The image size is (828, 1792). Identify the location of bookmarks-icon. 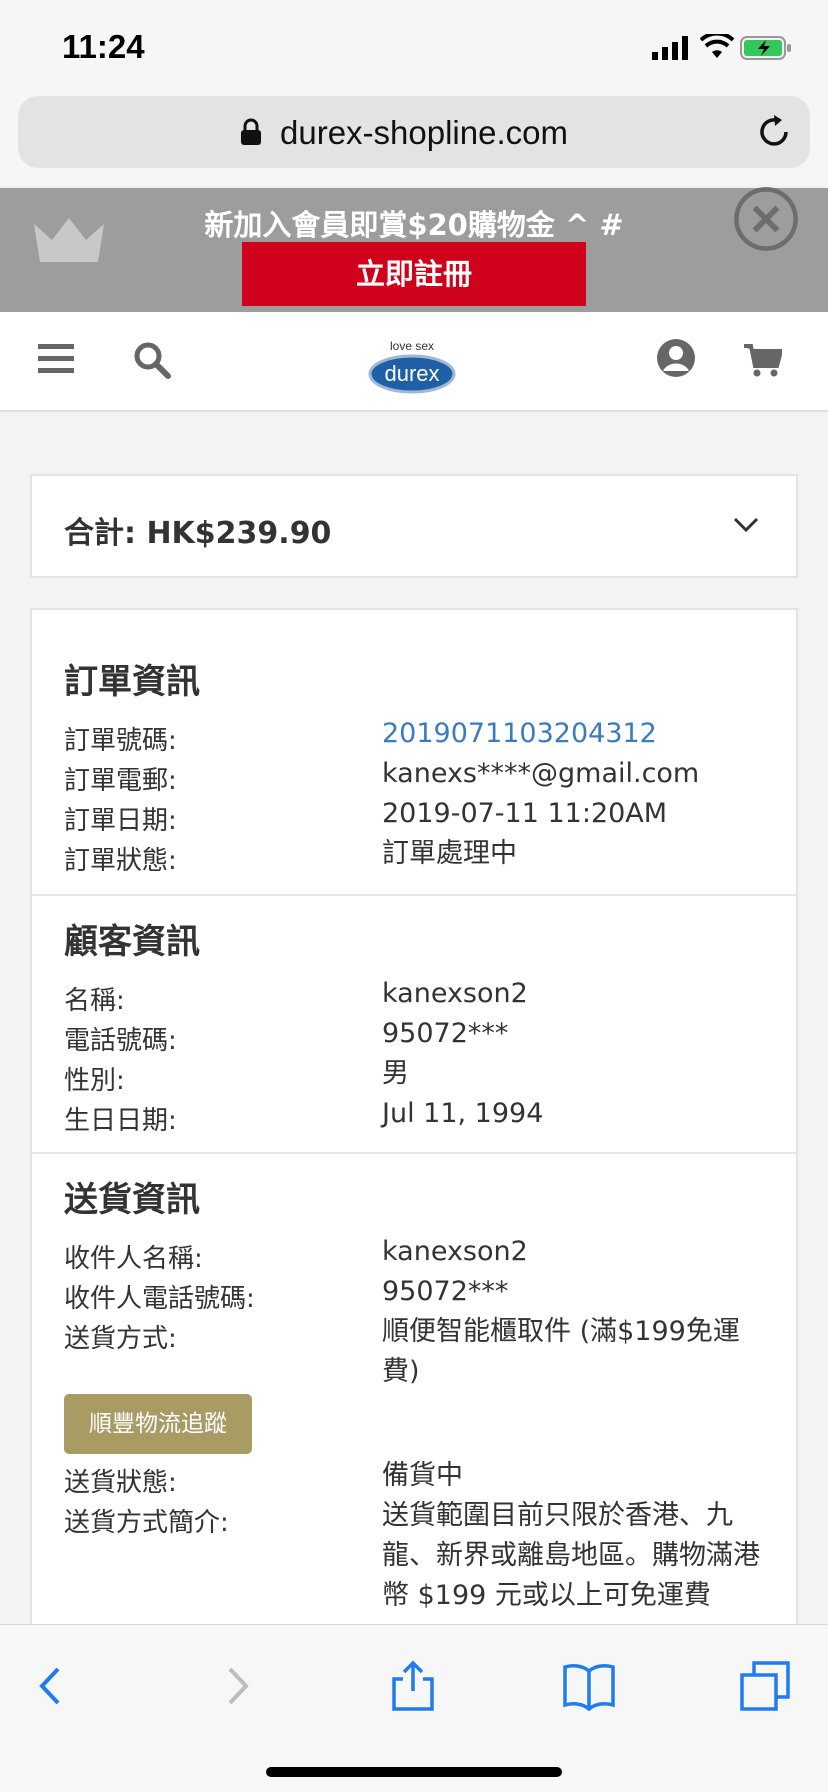
(589, 1686).